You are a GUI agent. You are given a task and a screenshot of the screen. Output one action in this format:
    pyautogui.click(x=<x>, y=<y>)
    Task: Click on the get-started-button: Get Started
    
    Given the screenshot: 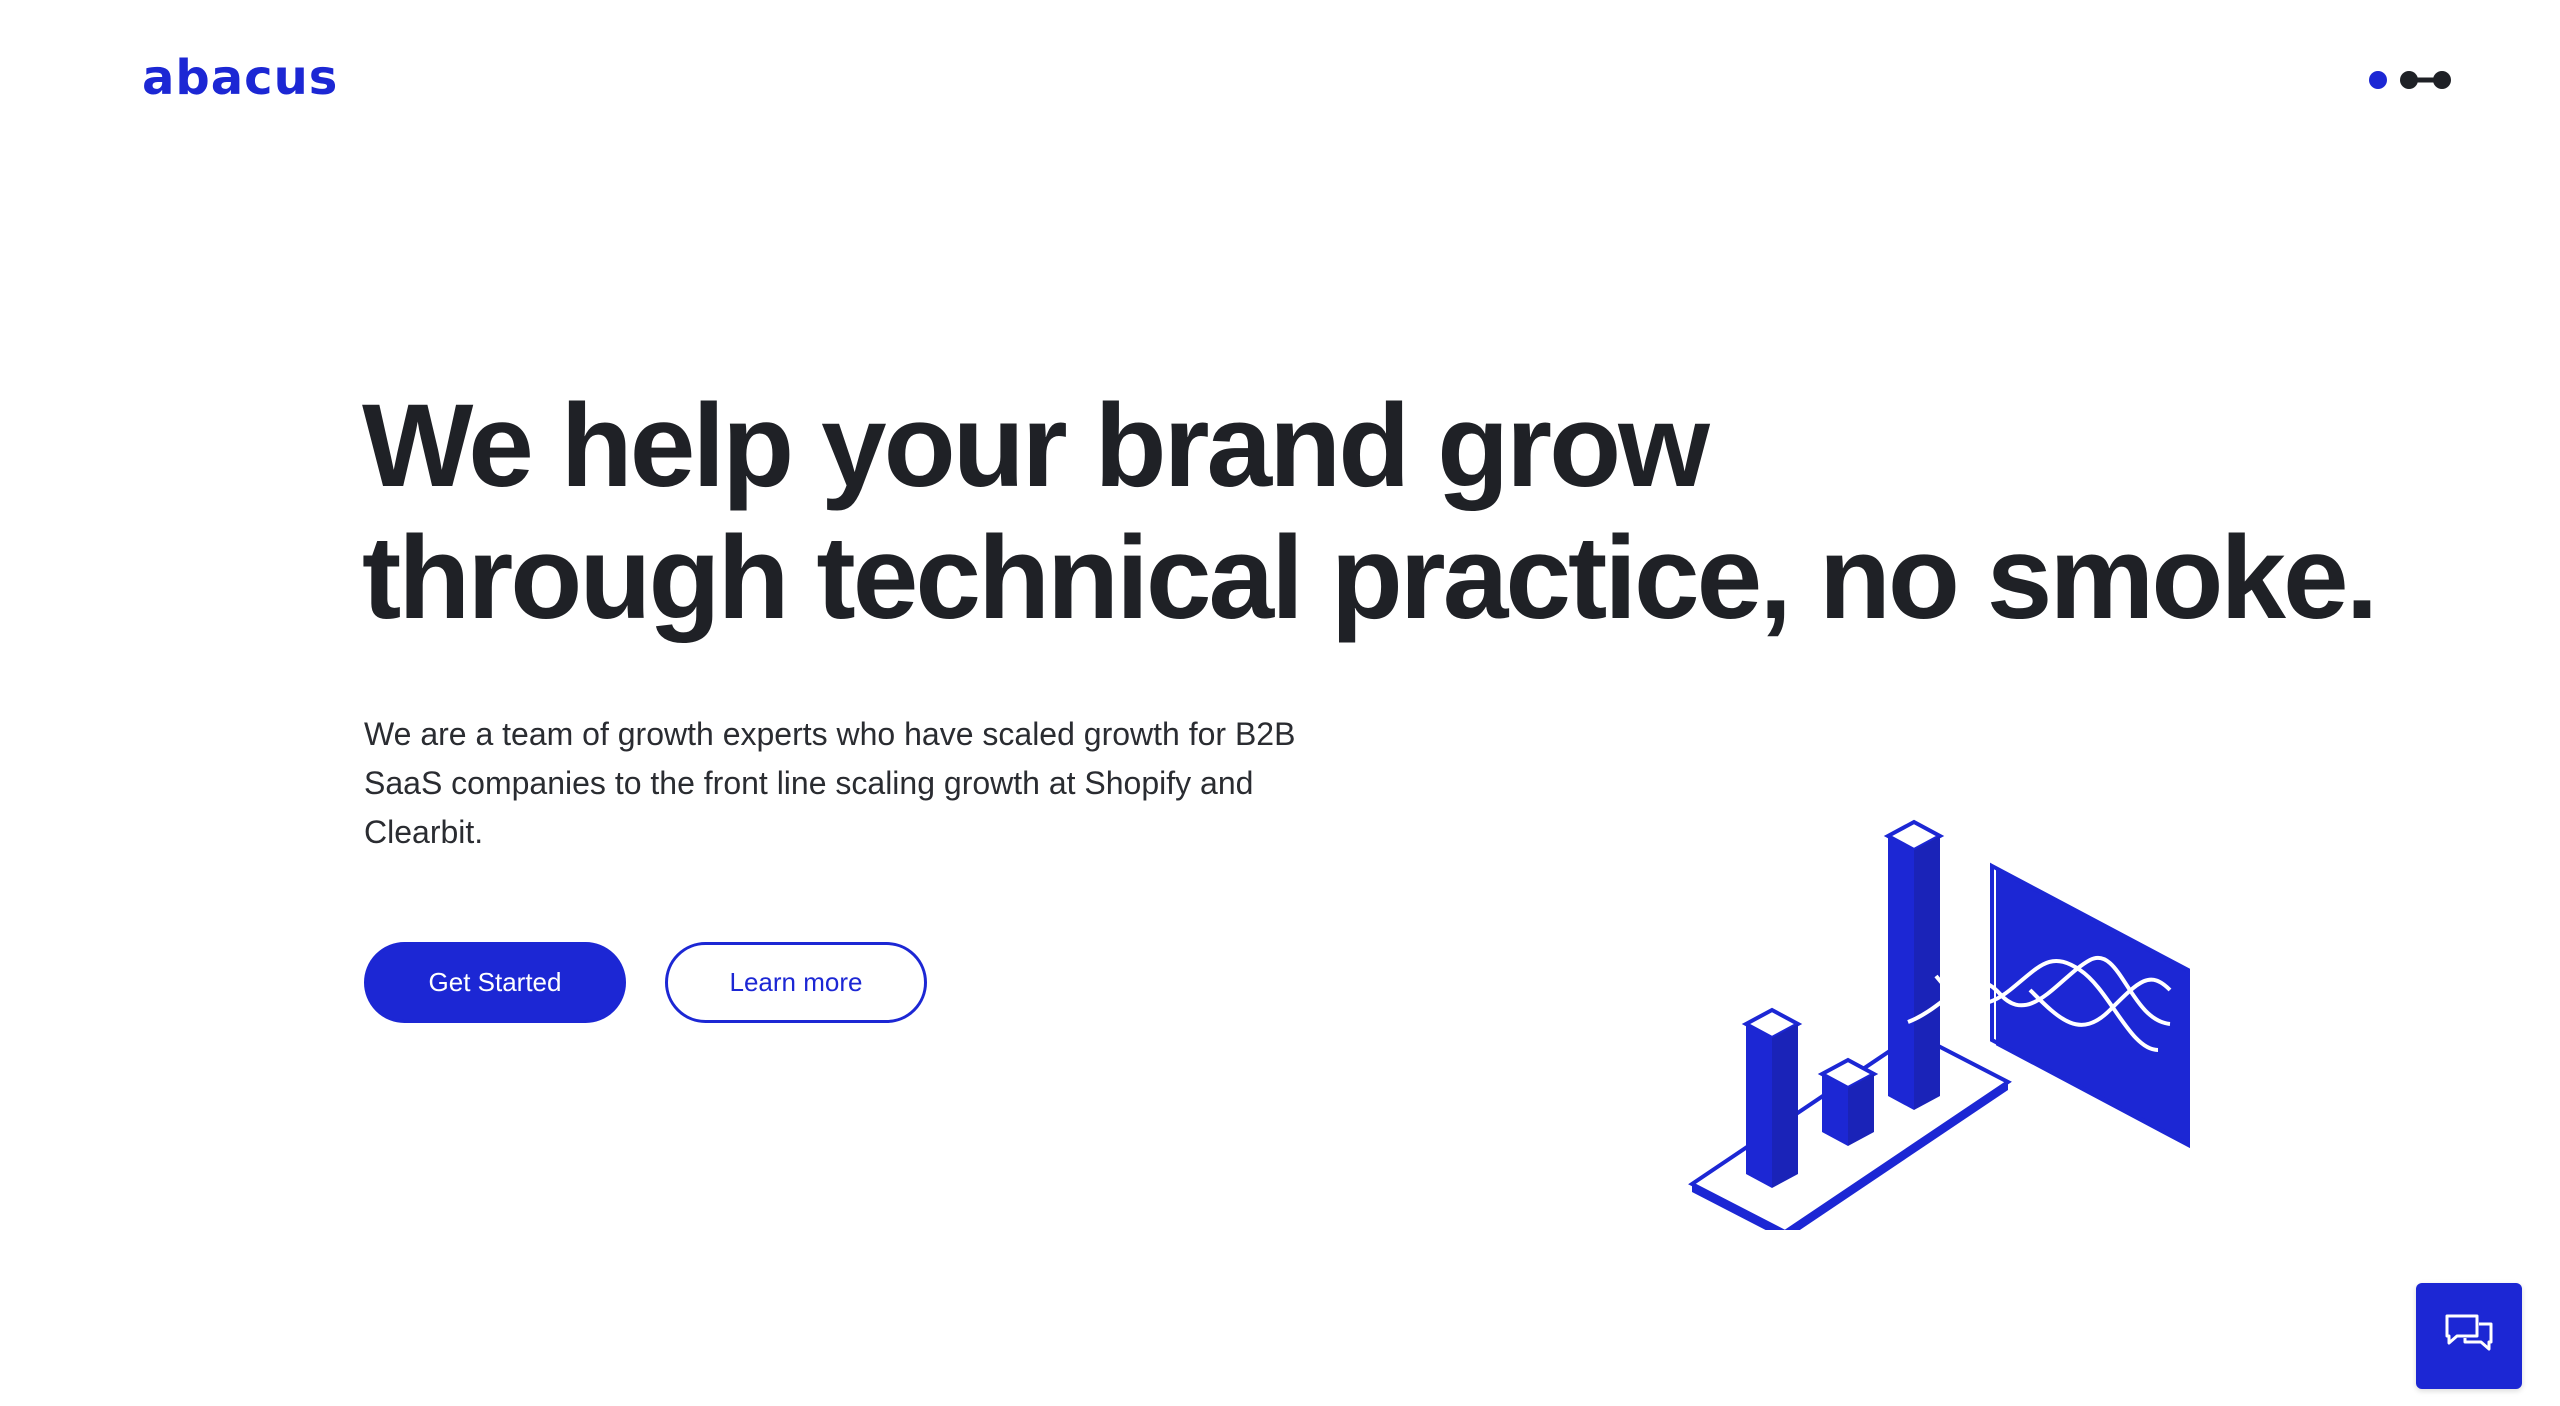 What is the action you would take?
    pyautogui.click(x=495, y=982)
    